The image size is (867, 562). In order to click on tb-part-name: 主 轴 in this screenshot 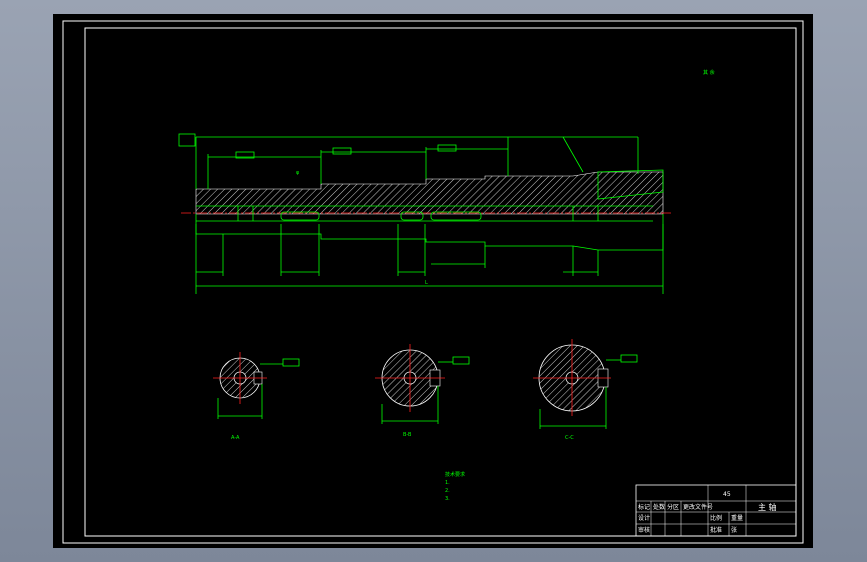, I will do `click(767, 507)`.